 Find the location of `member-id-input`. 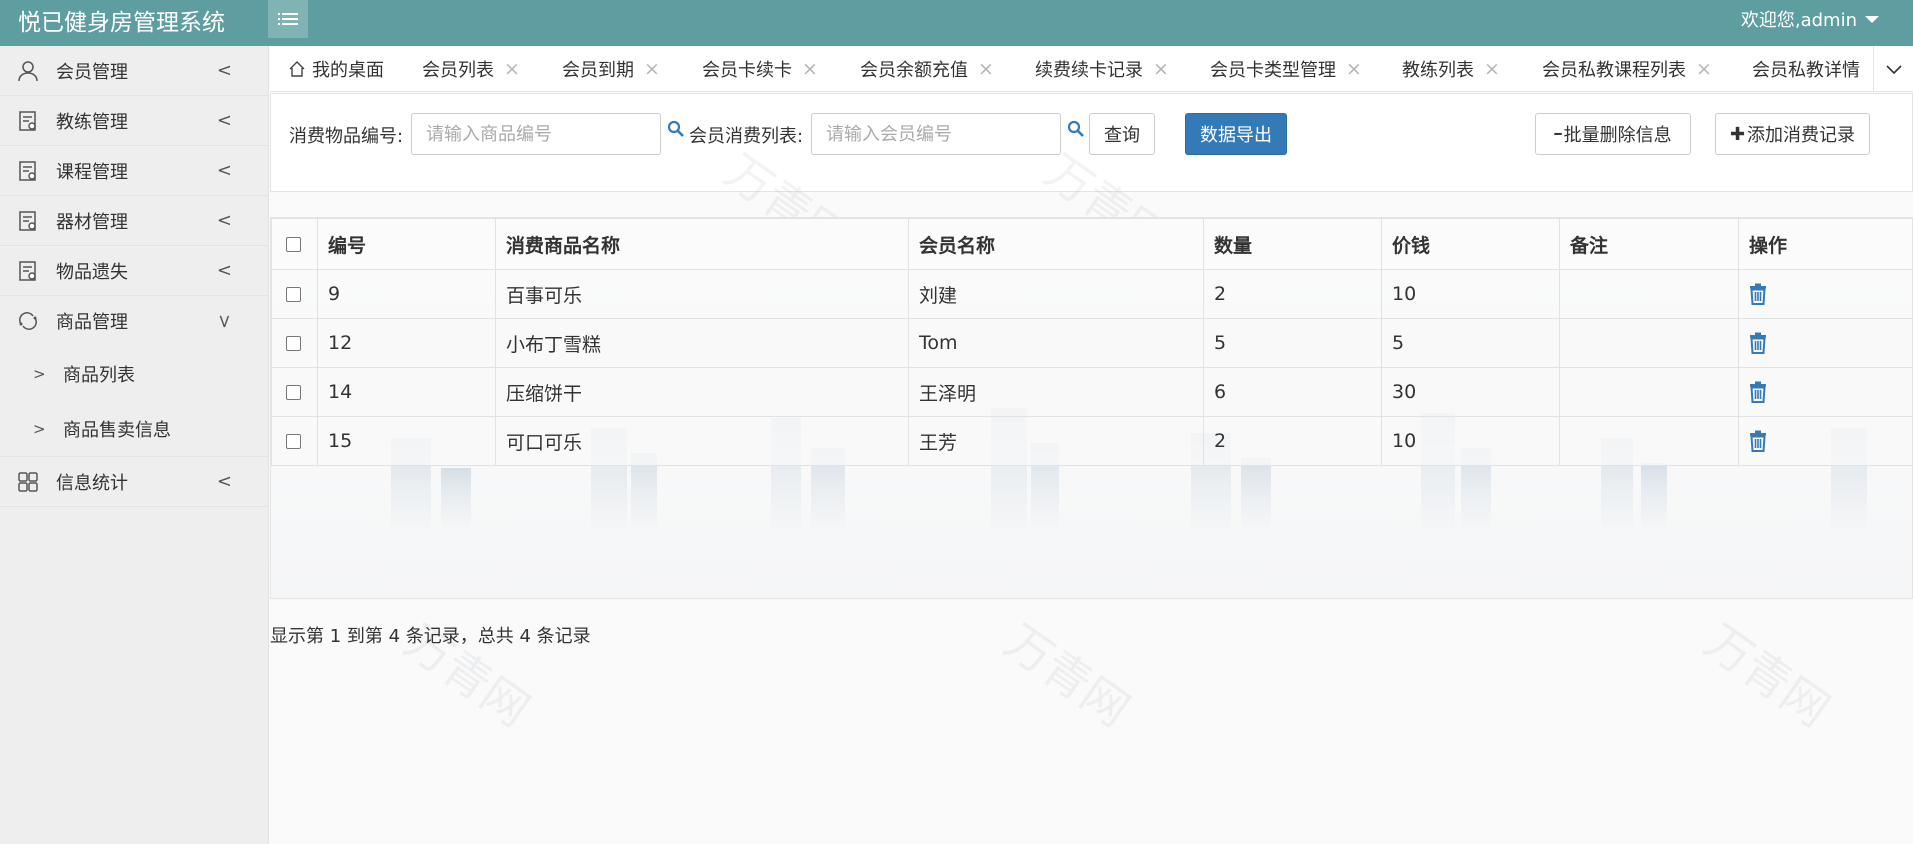

member-id-input is located at coordinates (936, 134).